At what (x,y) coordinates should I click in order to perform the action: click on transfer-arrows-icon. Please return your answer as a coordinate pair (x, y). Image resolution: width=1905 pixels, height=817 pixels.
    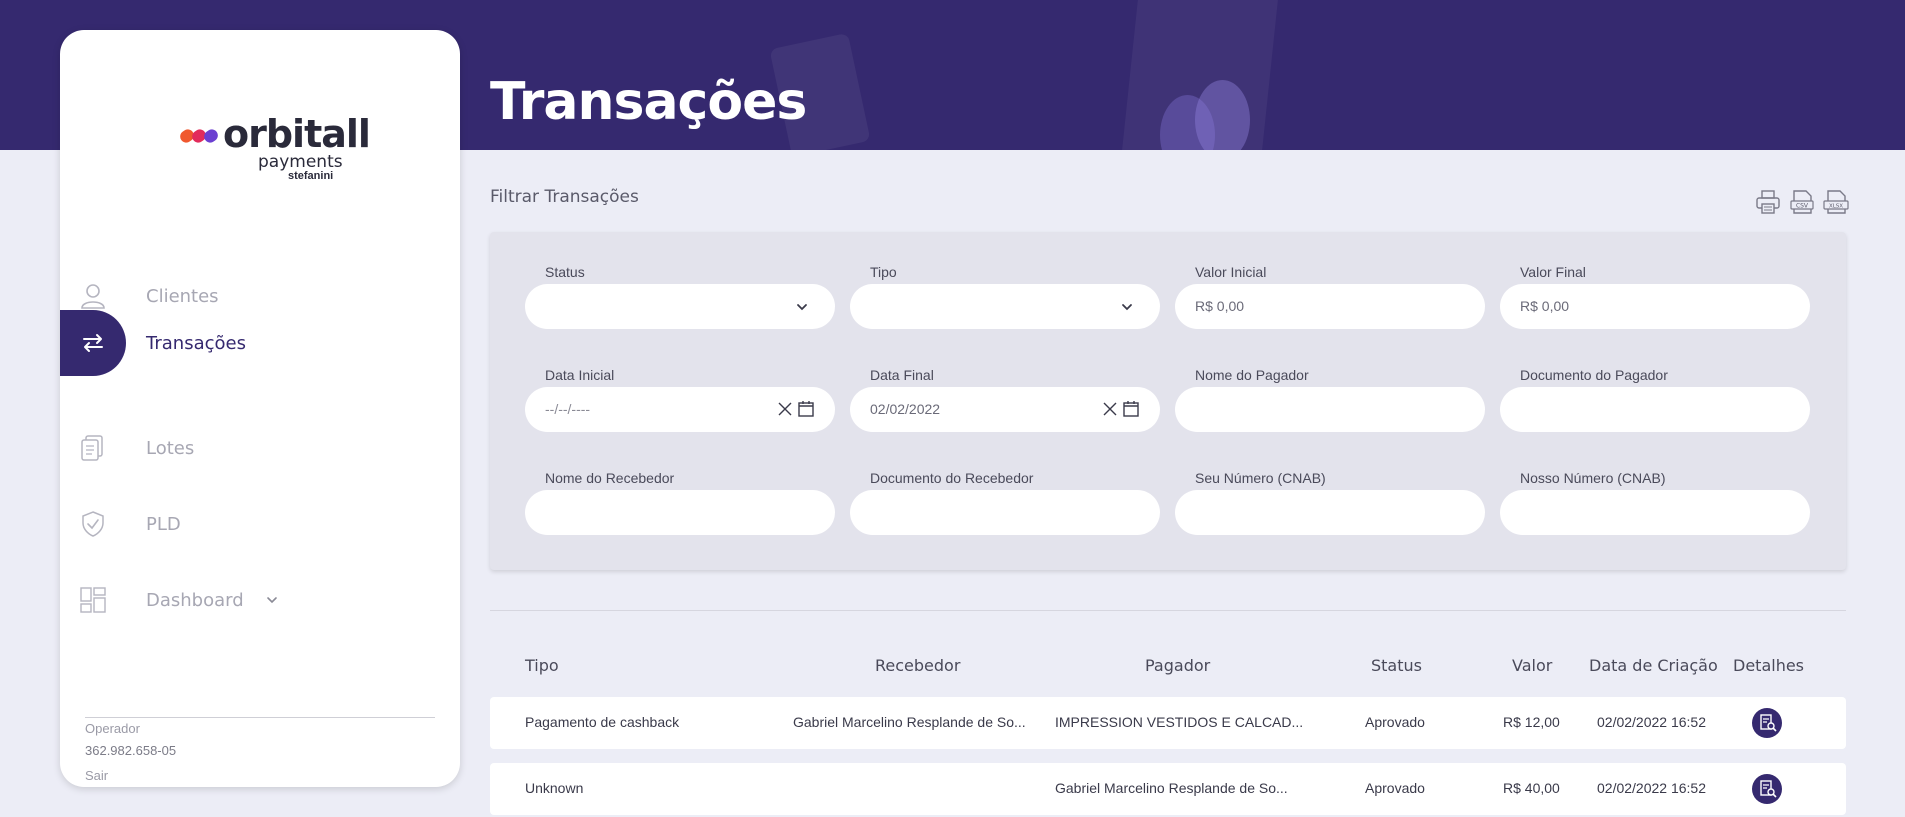
    Looking at the image, I should click on (93, 343).